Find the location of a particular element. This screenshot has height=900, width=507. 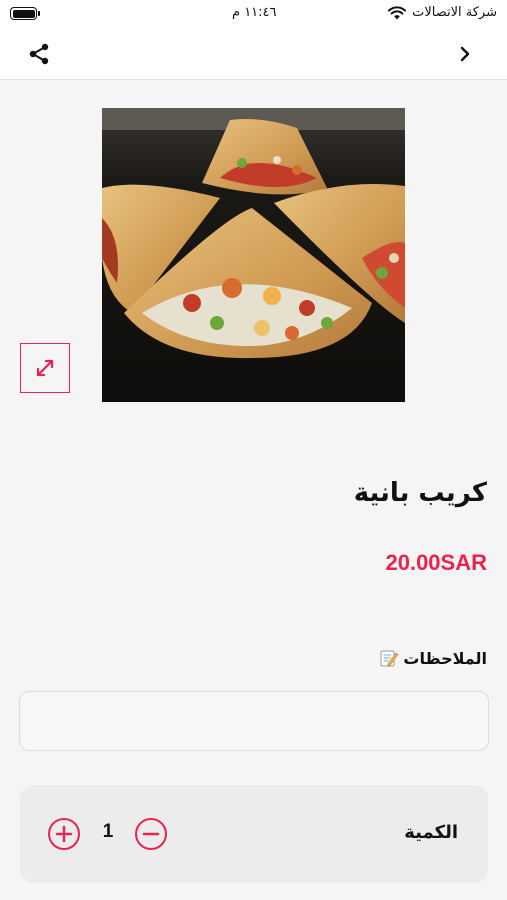

status-carrier-group: شركة الاتصالات is located at coordinates (442, 12).